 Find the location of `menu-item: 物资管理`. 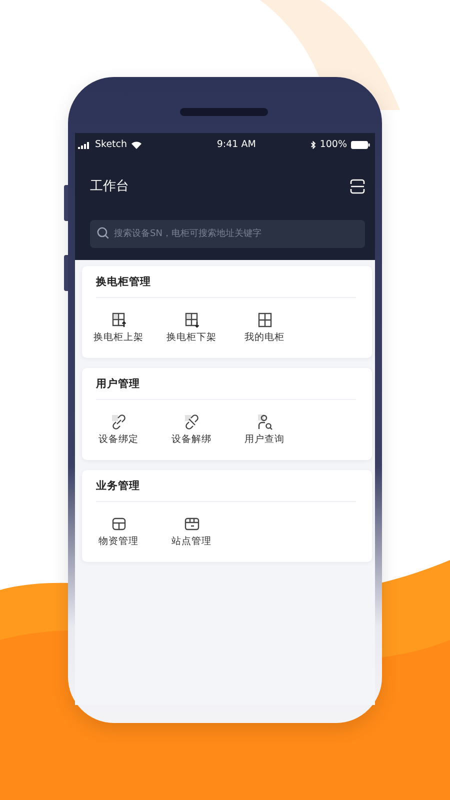

menu-item: 物资管理 is located at coordinates (118, 533).